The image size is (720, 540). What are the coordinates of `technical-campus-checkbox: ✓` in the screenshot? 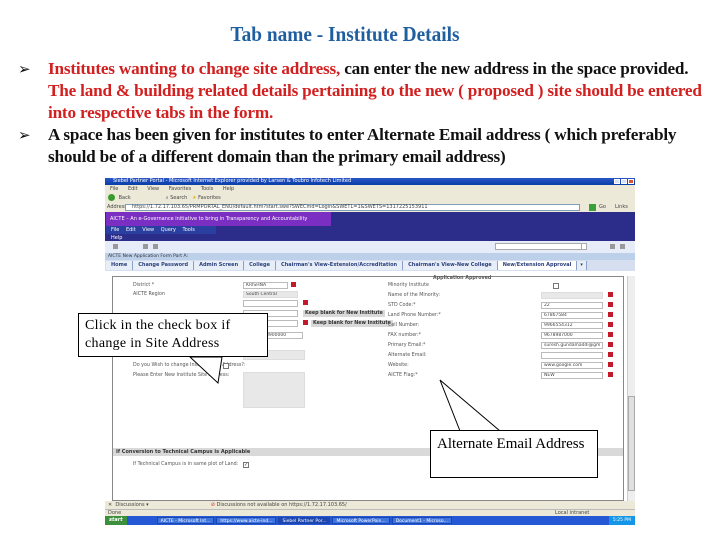 It's located at (246, 465).